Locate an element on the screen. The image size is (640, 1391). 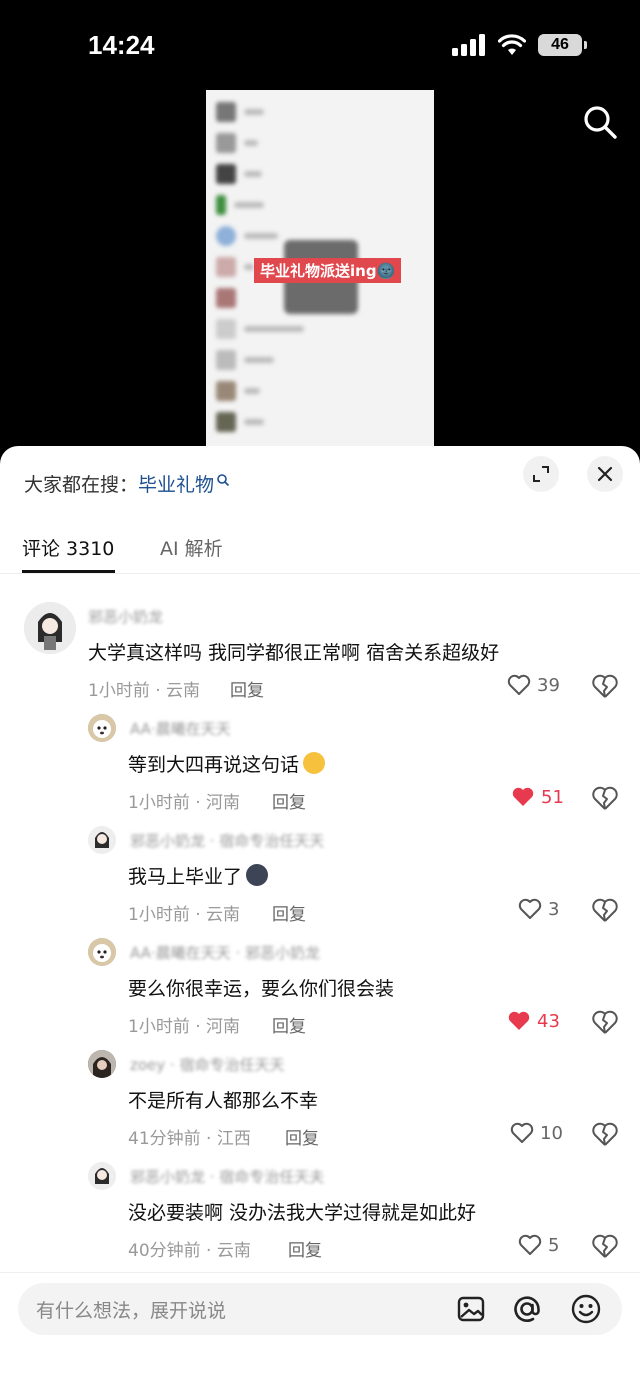
comment-text: 要么你很幸运，要么你们很会装 is located at coordinates (261, 989).